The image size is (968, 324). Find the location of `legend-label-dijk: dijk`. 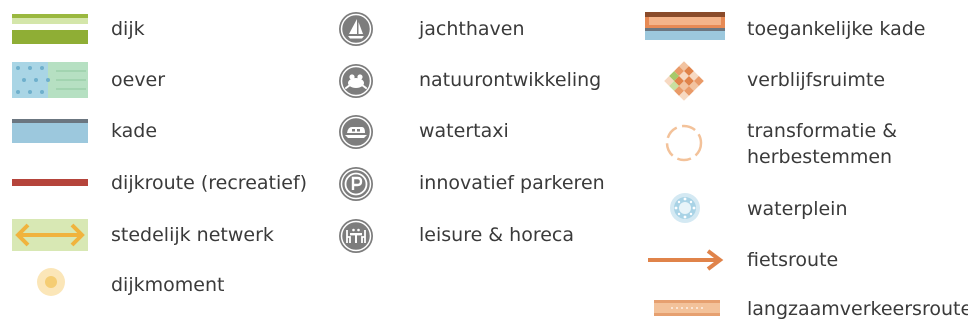

legend-label-dijk: dijk is located at coordinates (128, 29).